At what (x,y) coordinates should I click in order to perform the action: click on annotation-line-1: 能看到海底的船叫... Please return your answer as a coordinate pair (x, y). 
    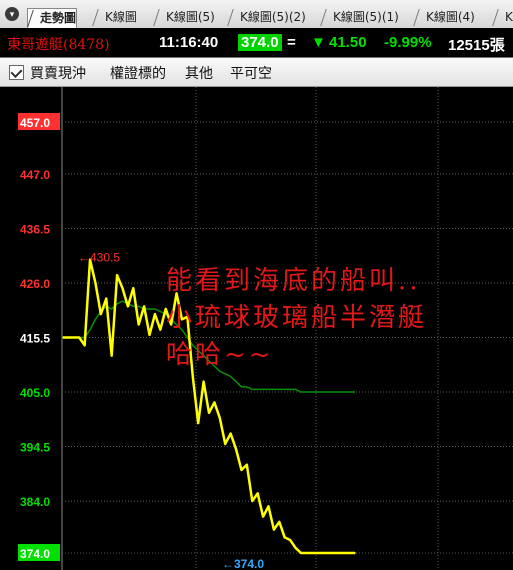
    Looking at the image, I should click on (293, 281).